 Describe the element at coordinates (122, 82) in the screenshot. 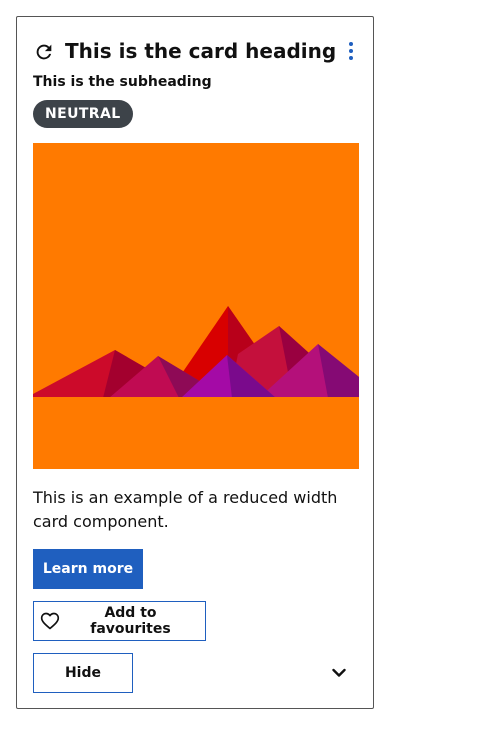

I see `card-subheading: This is the subheading` at that location.